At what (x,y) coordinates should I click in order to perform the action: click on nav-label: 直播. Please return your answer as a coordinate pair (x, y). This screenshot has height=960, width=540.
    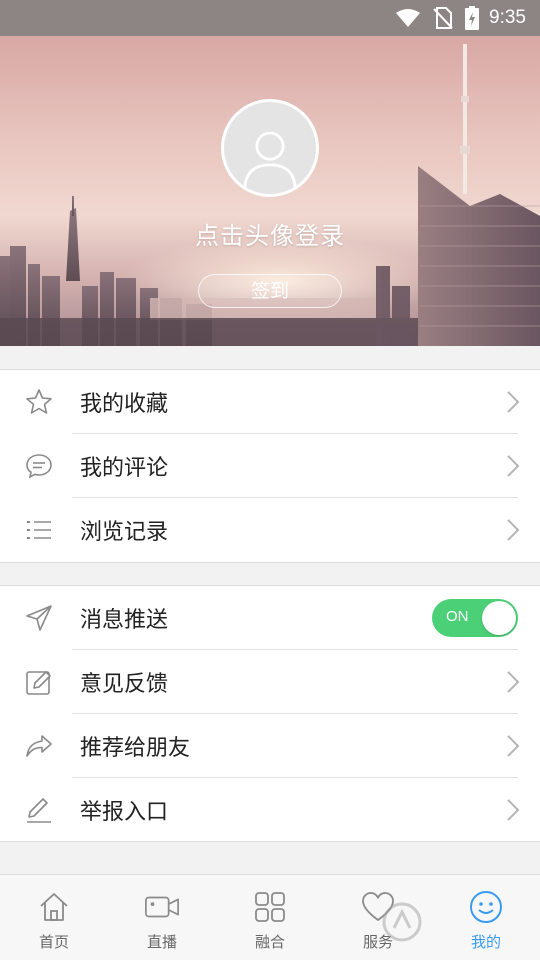
    Looking at the image, I should click on (161, 942).